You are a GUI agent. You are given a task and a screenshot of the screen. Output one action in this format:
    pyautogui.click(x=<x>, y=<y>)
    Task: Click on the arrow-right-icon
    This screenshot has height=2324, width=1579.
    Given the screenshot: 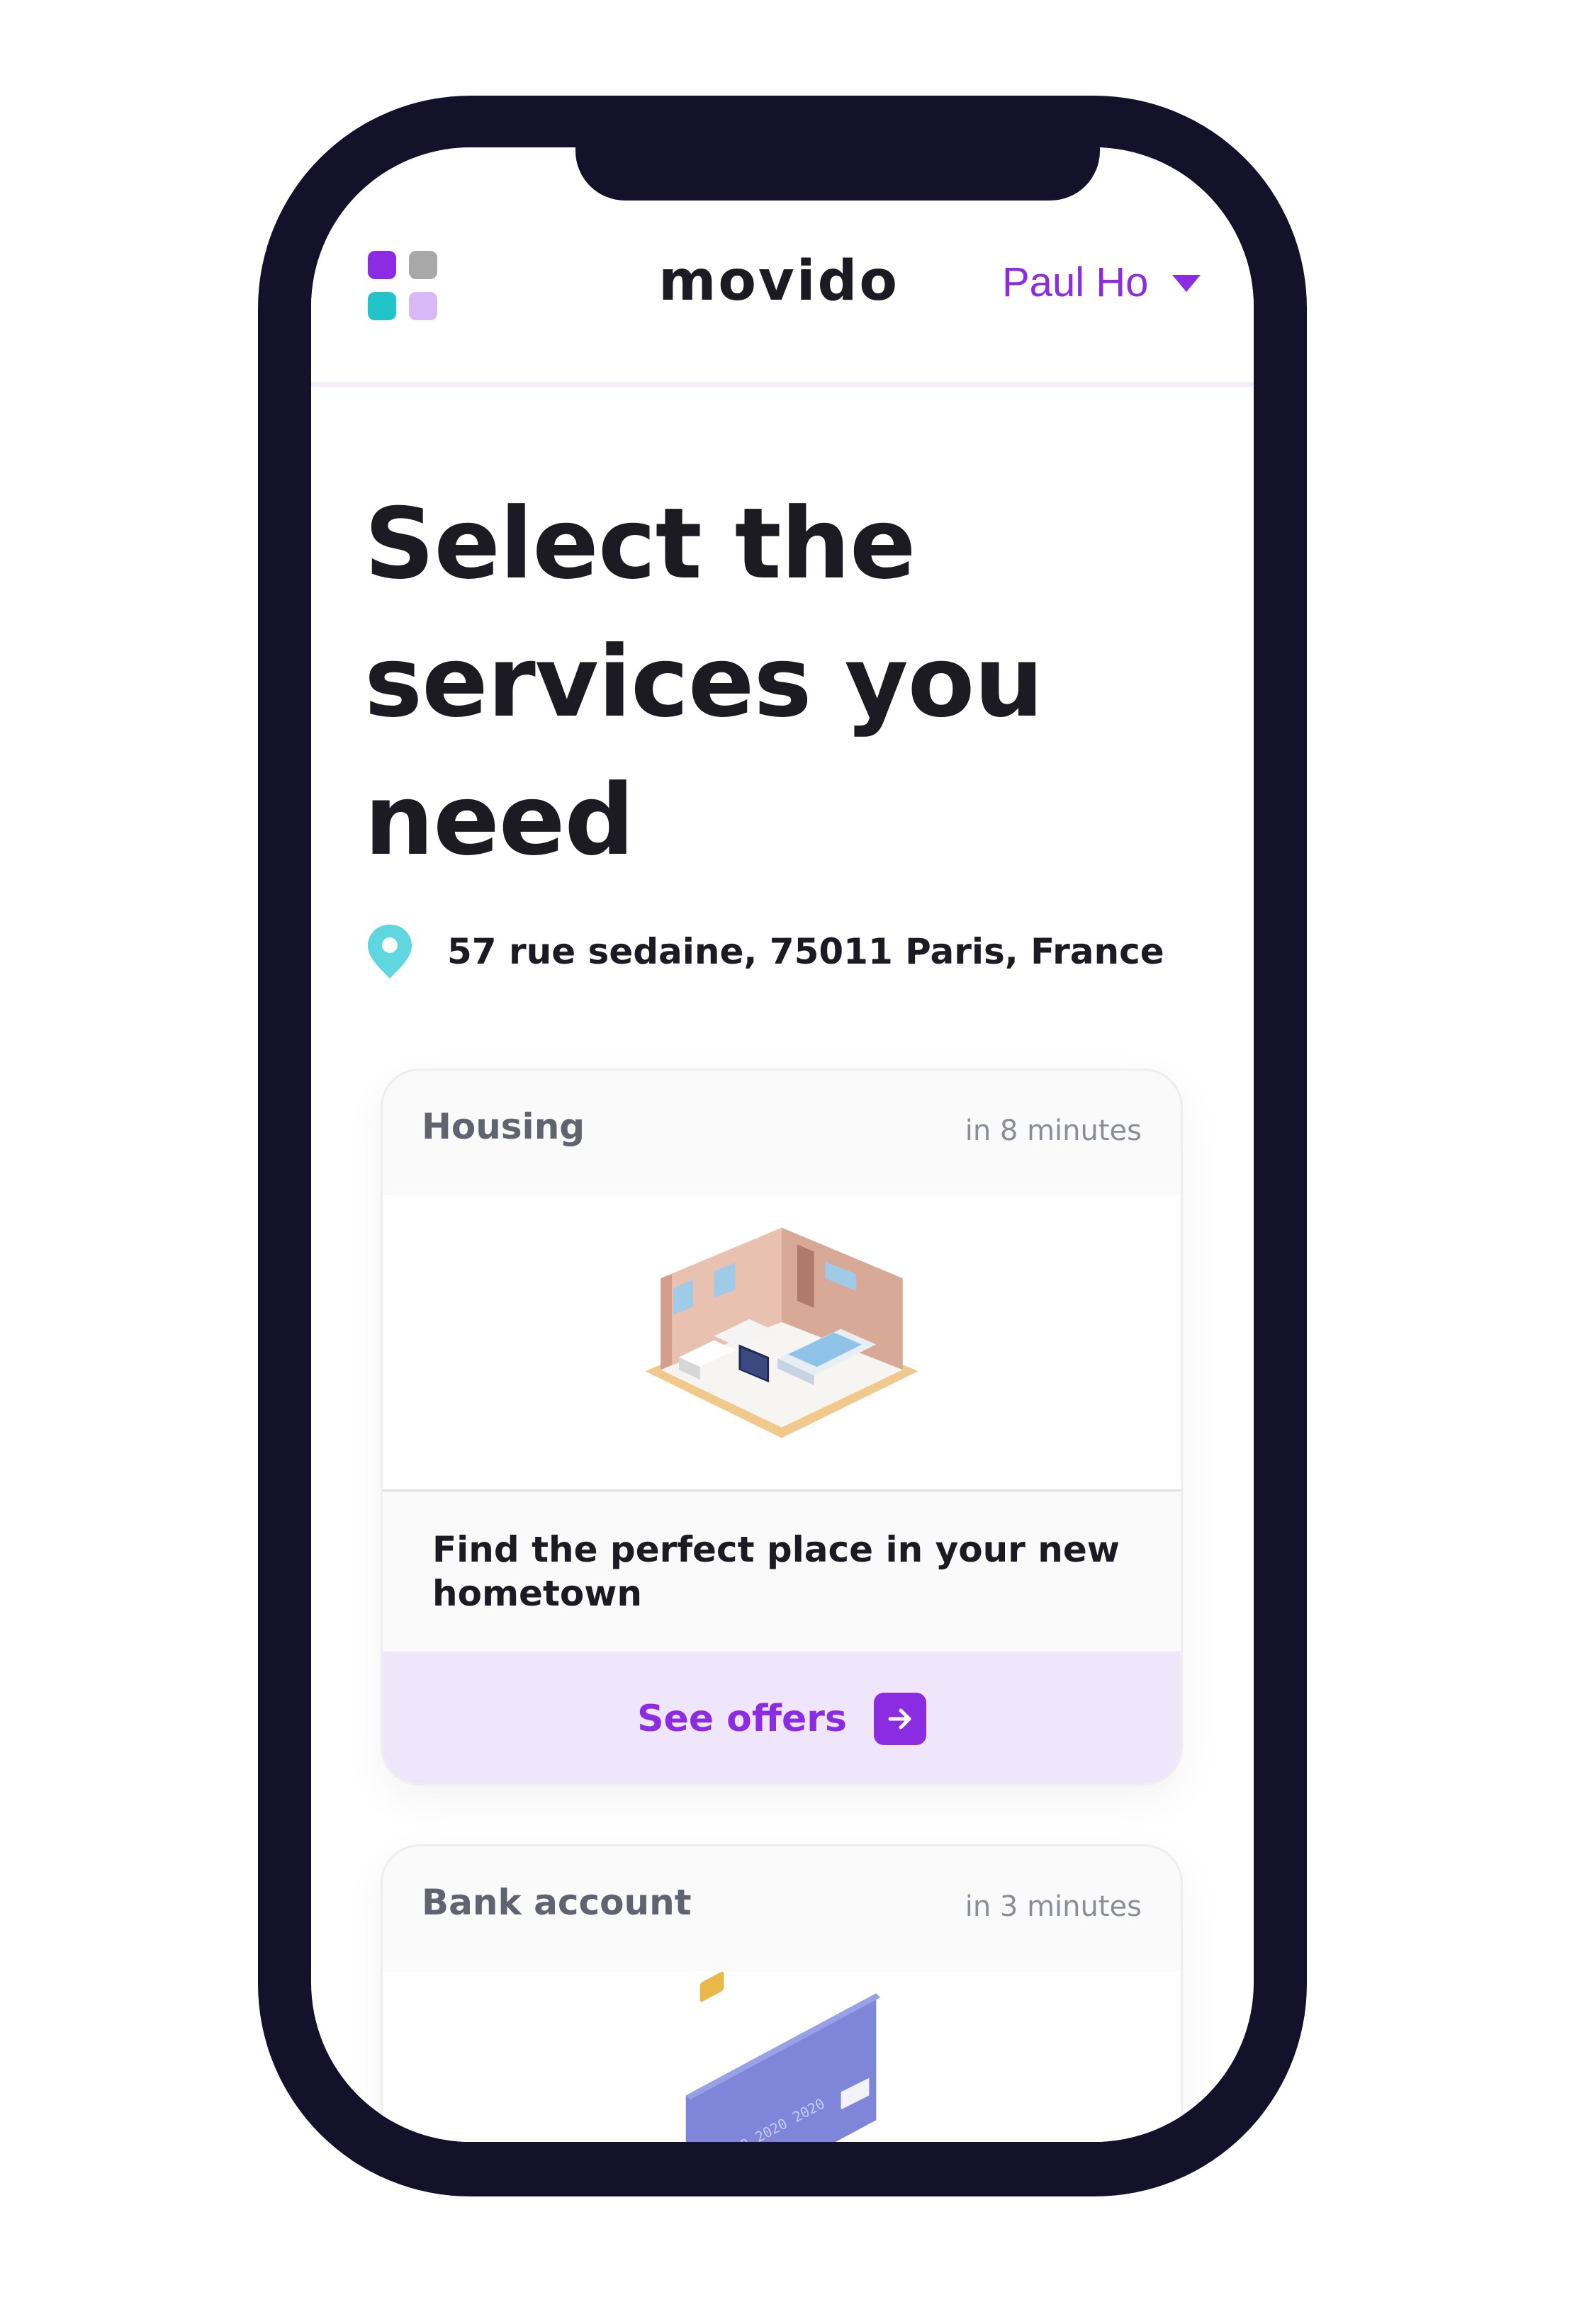 What is the action you would take?
    pyautogui.click(x=899, y=1719)
    